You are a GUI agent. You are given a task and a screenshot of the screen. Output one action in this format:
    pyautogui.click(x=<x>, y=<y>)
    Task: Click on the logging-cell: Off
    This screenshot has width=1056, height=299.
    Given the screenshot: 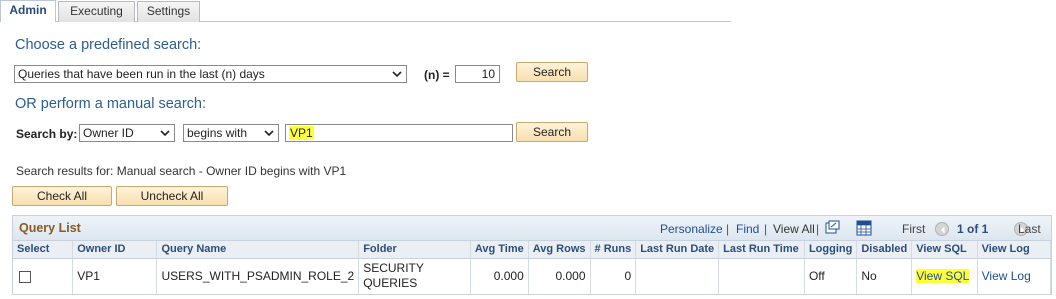 What is the action you would take?
    pyautogui.click(x=831, y=276)
    